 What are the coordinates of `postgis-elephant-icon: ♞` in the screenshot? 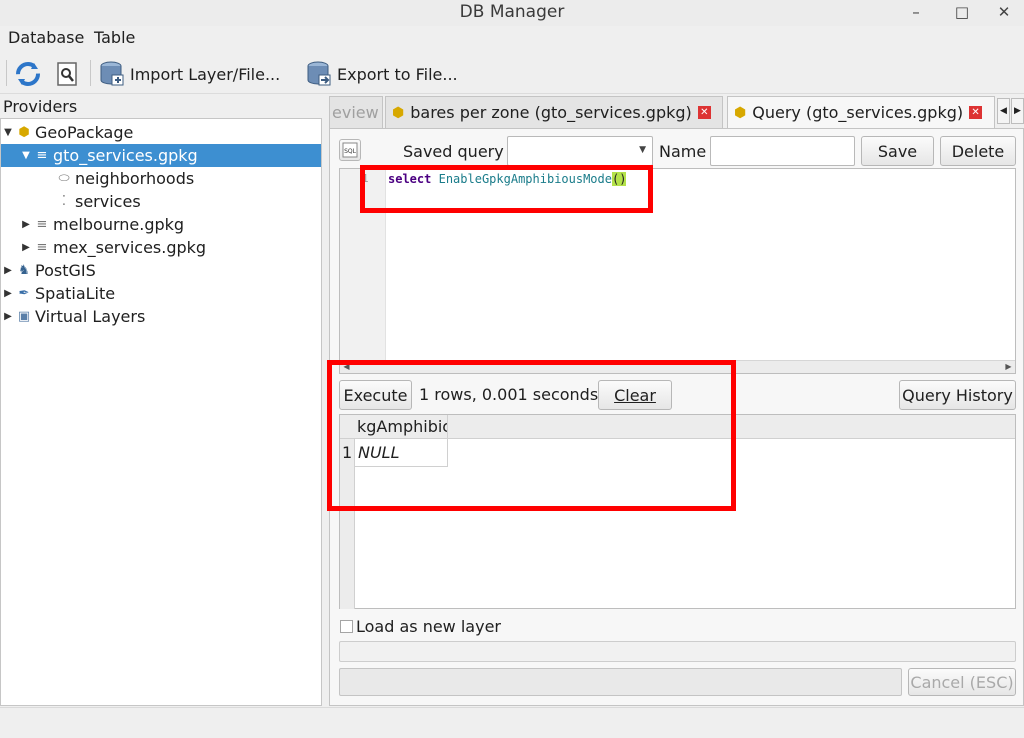 It's located at (24, 270).